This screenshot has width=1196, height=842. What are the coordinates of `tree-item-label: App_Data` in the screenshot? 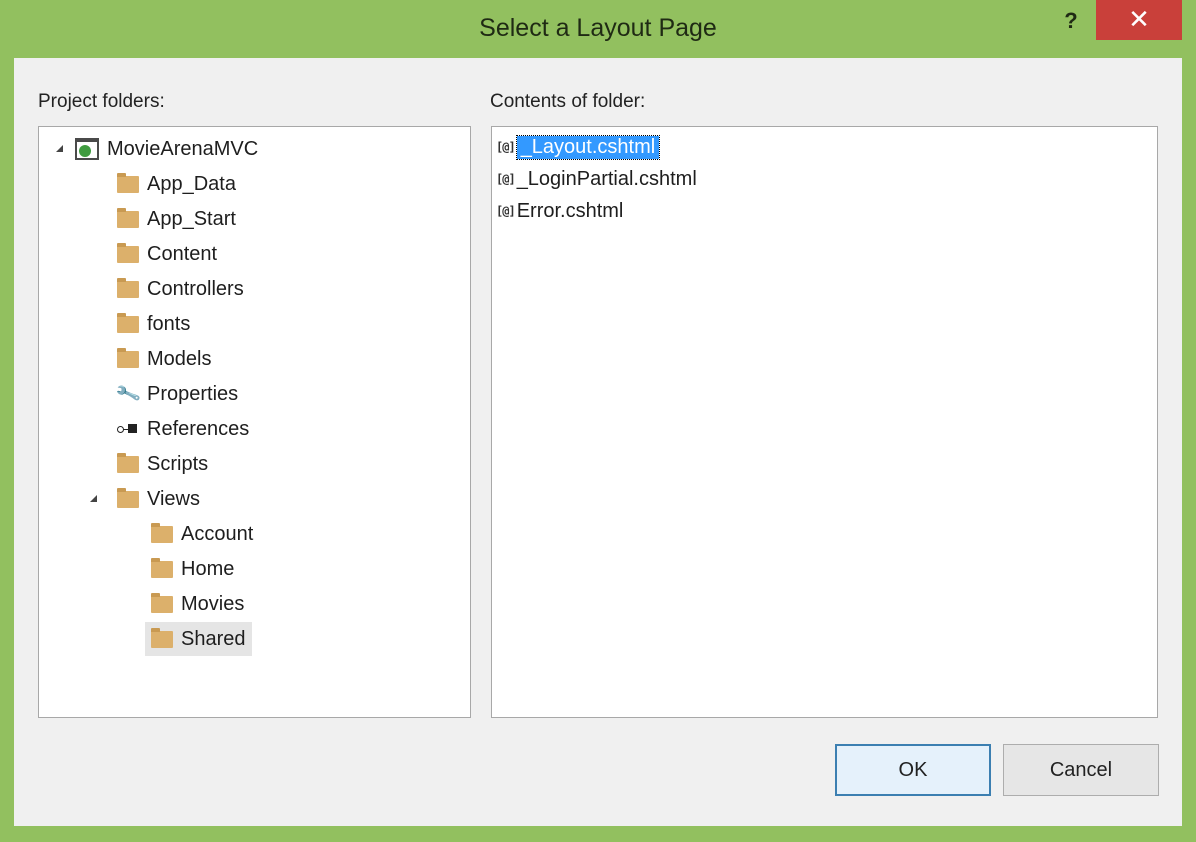 It's located at (191, 183).